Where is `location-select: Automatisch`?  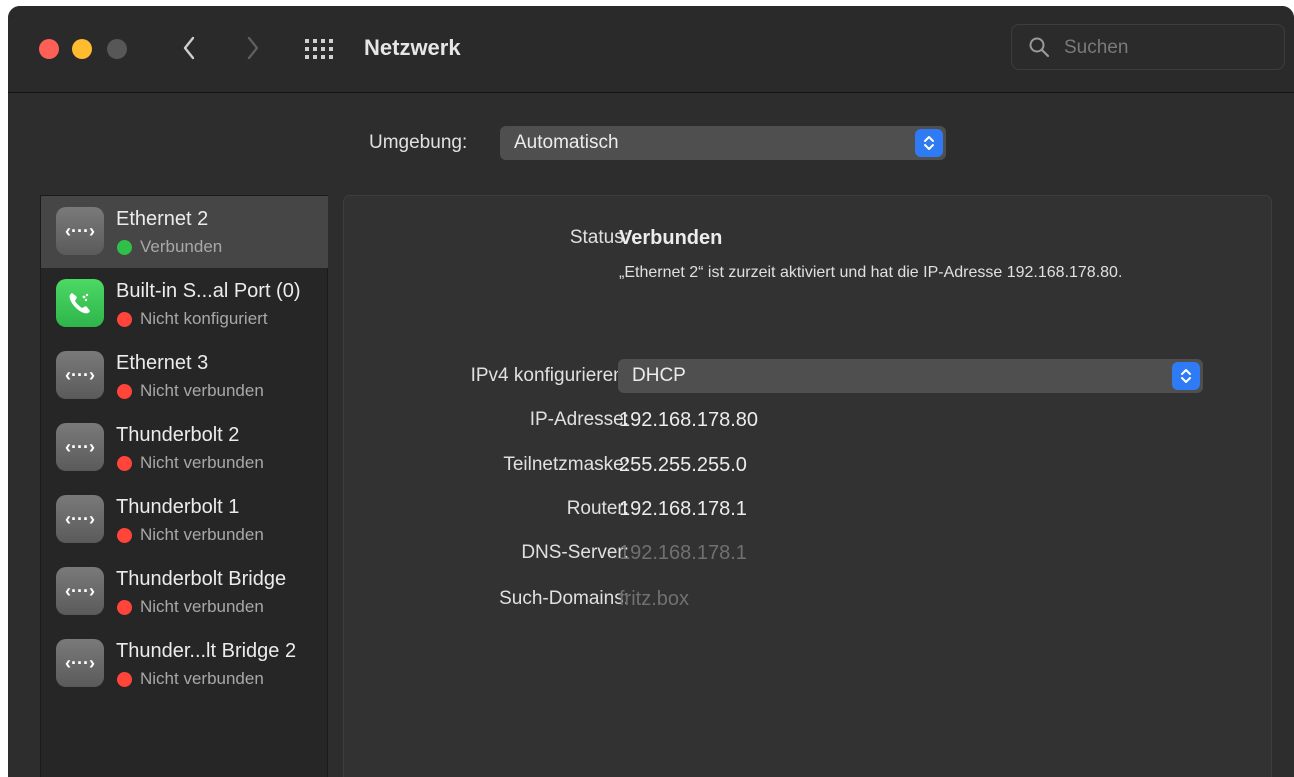 location-select: Automatisch is located at coordinates (723, 143).